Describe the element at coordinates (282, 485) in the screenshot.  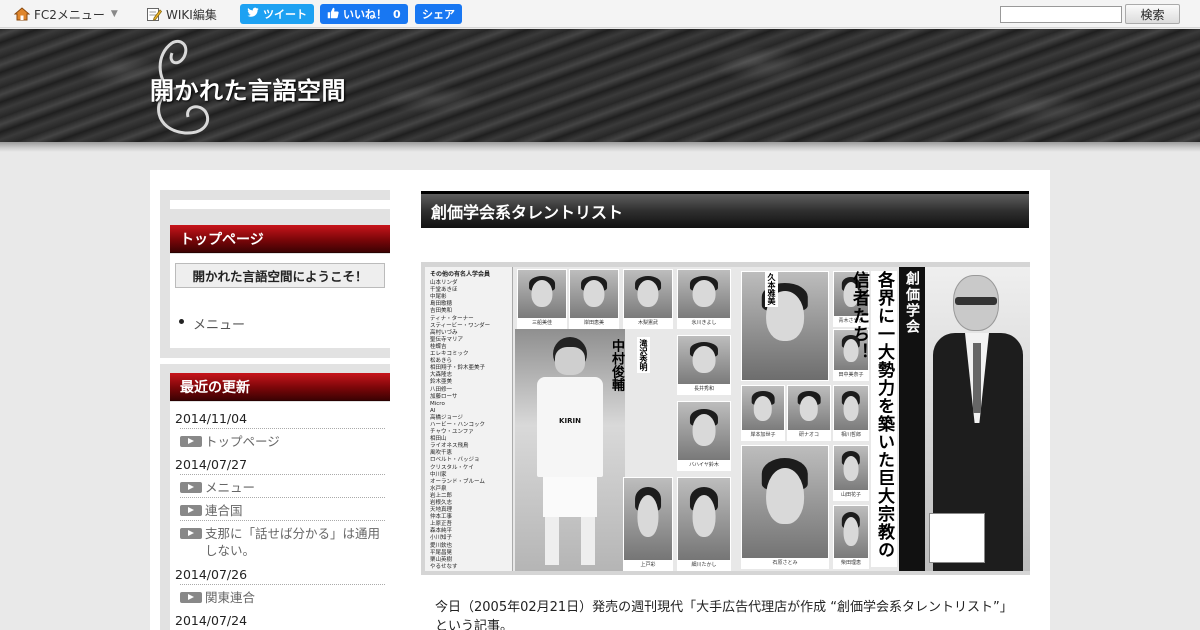
I see `update-item: メニュー` at that location.